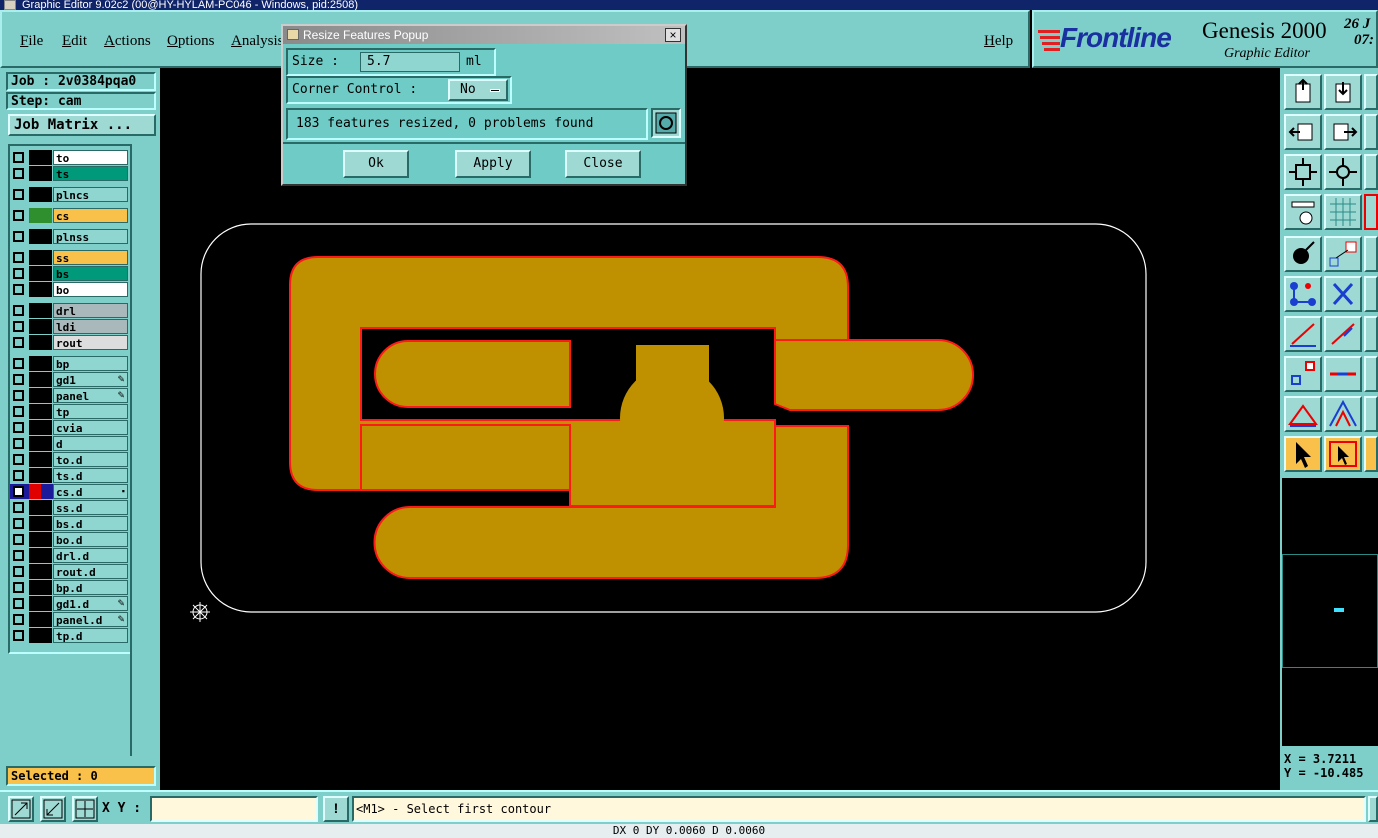 Image resolution: width=1378 pixels, height=838 pixels. I want to click on layer-row: bo.d, so click(69, 539).